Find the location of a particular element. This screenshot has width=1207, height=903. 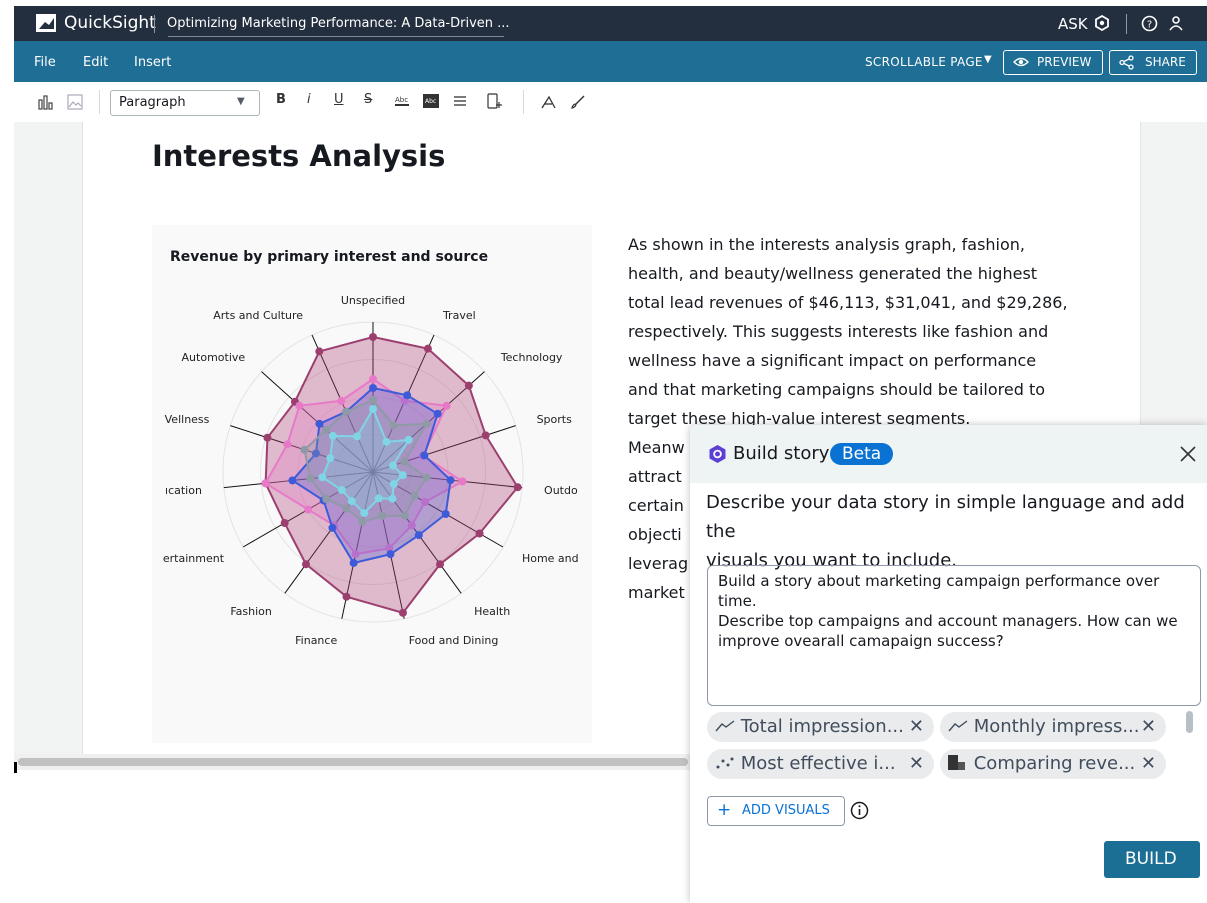

radar-category-label: Food and Dining is located at coordinates (454, 640).